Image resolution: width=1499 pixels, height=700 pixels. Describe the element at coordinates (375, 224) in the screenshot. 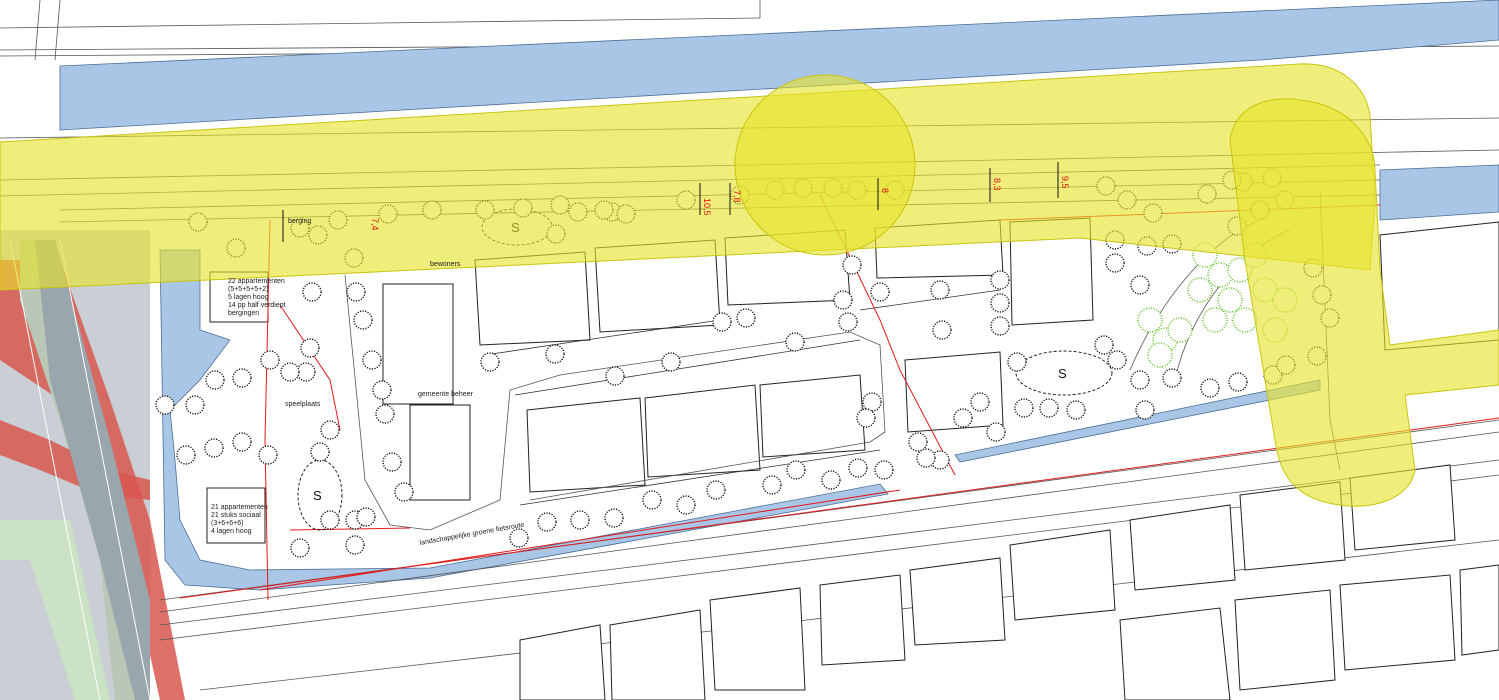

I see `dimension-label-1: 7,4` at that location.